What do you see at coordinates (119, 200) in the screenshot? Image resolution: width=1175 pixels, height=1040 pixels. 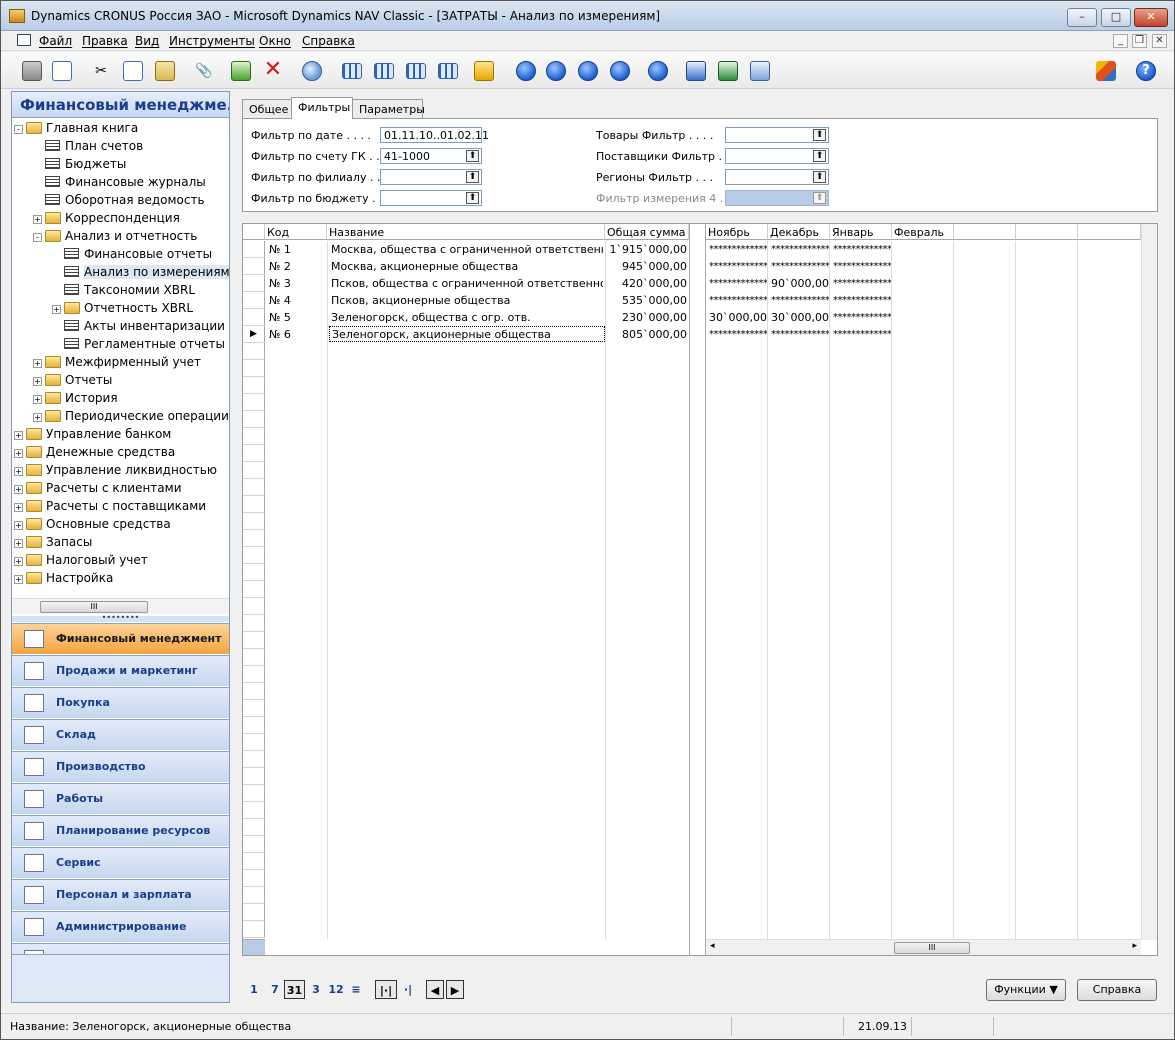 I see `nav-tree-item: Оборотная ведомость` at bounding box center [119, 200].